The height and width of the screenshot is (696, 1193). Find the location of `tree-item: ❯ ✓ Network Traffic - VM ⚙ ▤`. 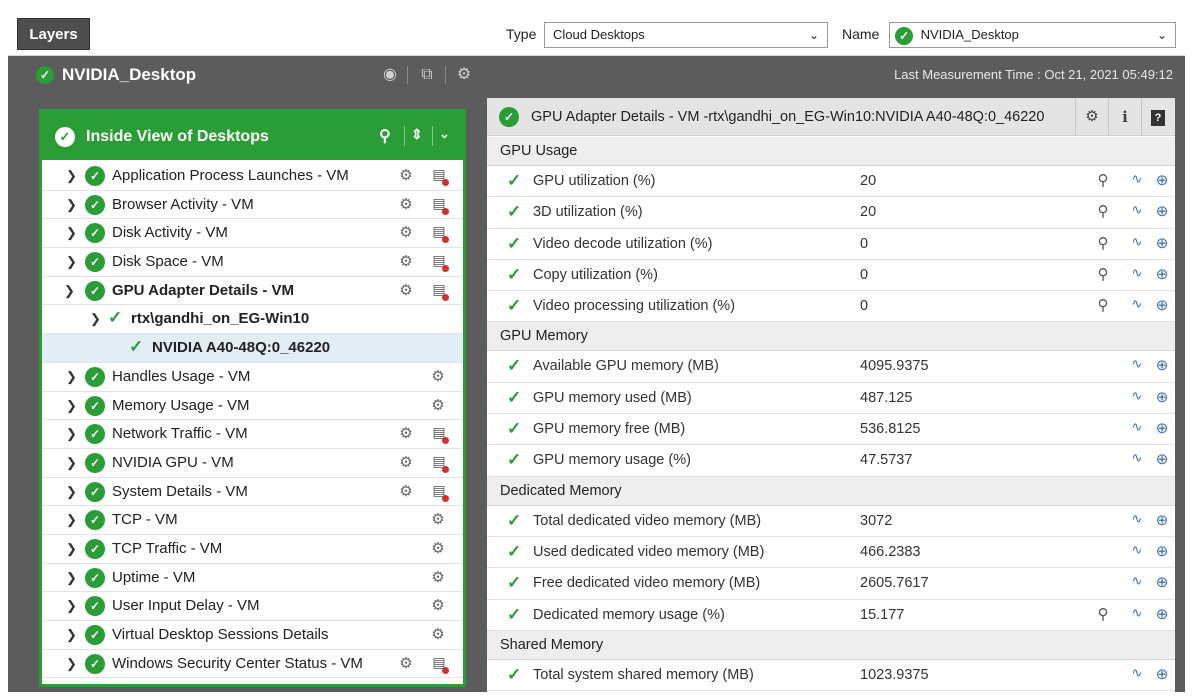

tree-item: ❯ ✓ Network Traffic - VM ⚙ ▤ is located at coordinates (252, 434).